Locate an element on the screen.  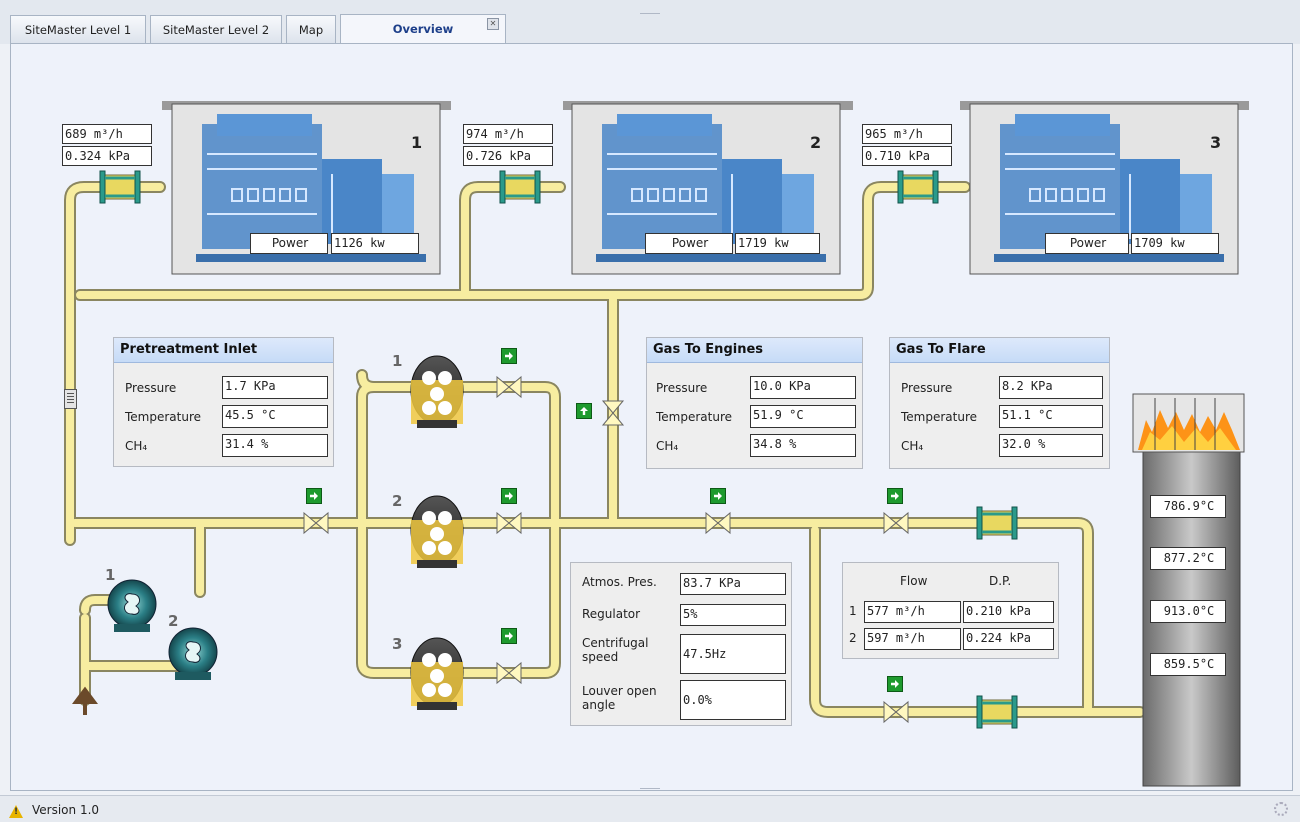
document-icon is located at coordinates (70, 399).